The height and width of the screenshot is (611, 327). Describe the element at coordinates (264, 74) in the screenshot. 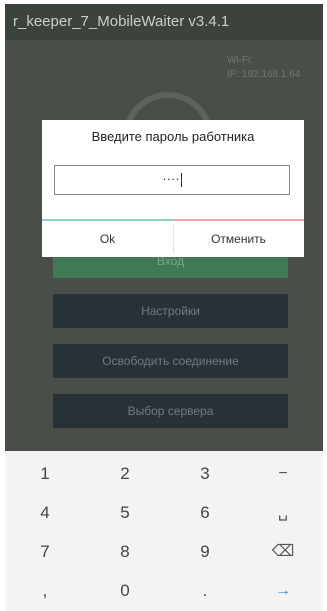

I see `ip-address: IP: 192.168.1.64` at that location.